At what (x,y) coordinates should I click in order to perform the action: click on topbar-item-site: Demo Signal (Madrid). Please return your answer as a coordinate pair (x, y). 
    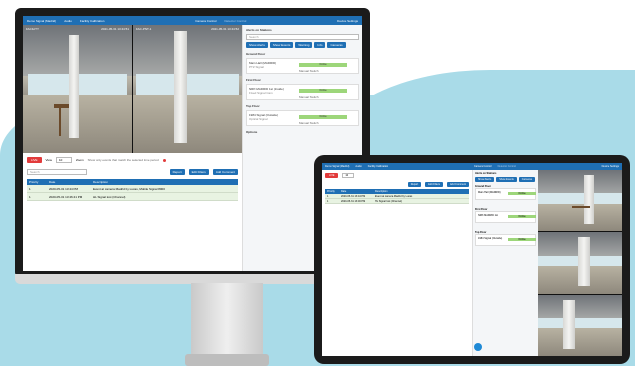
    Looking at the image, I should click on (41, 21).